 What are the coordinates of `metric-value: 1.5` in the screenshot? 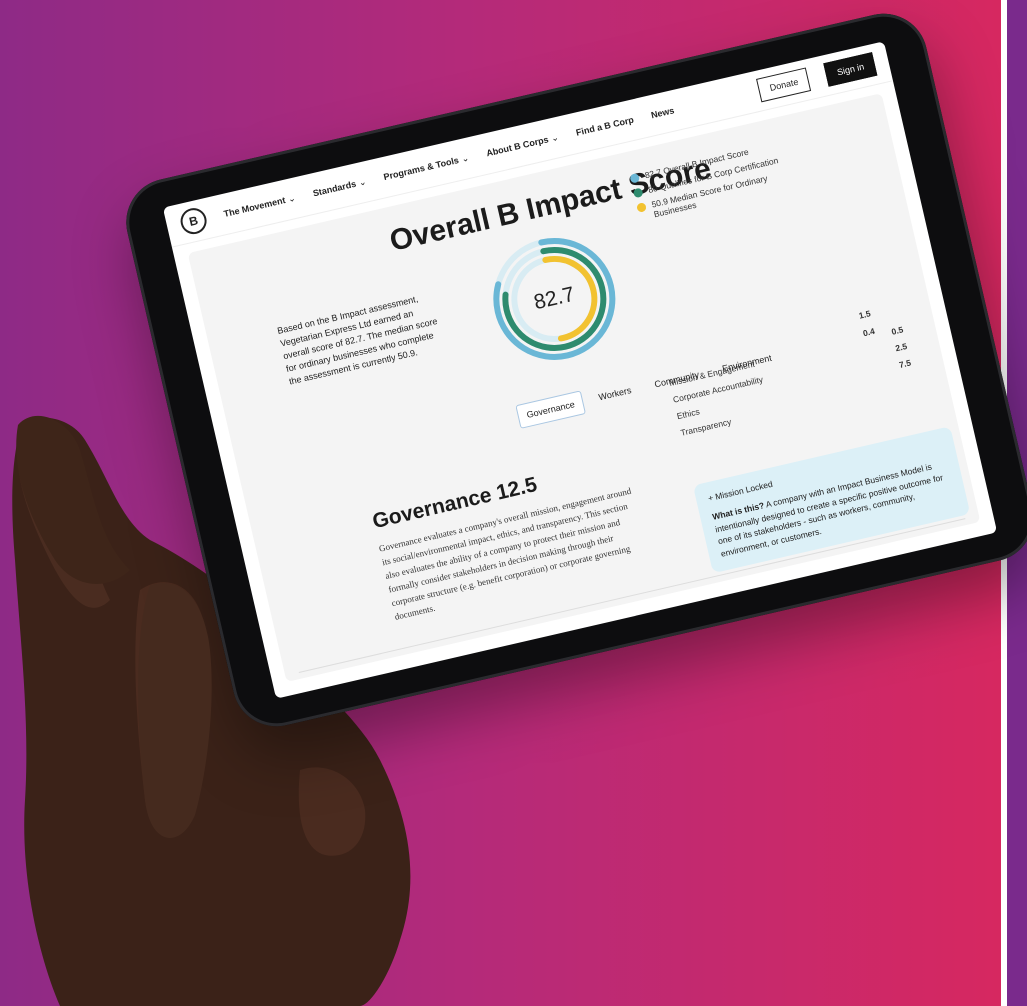 It's located at (864, 314).